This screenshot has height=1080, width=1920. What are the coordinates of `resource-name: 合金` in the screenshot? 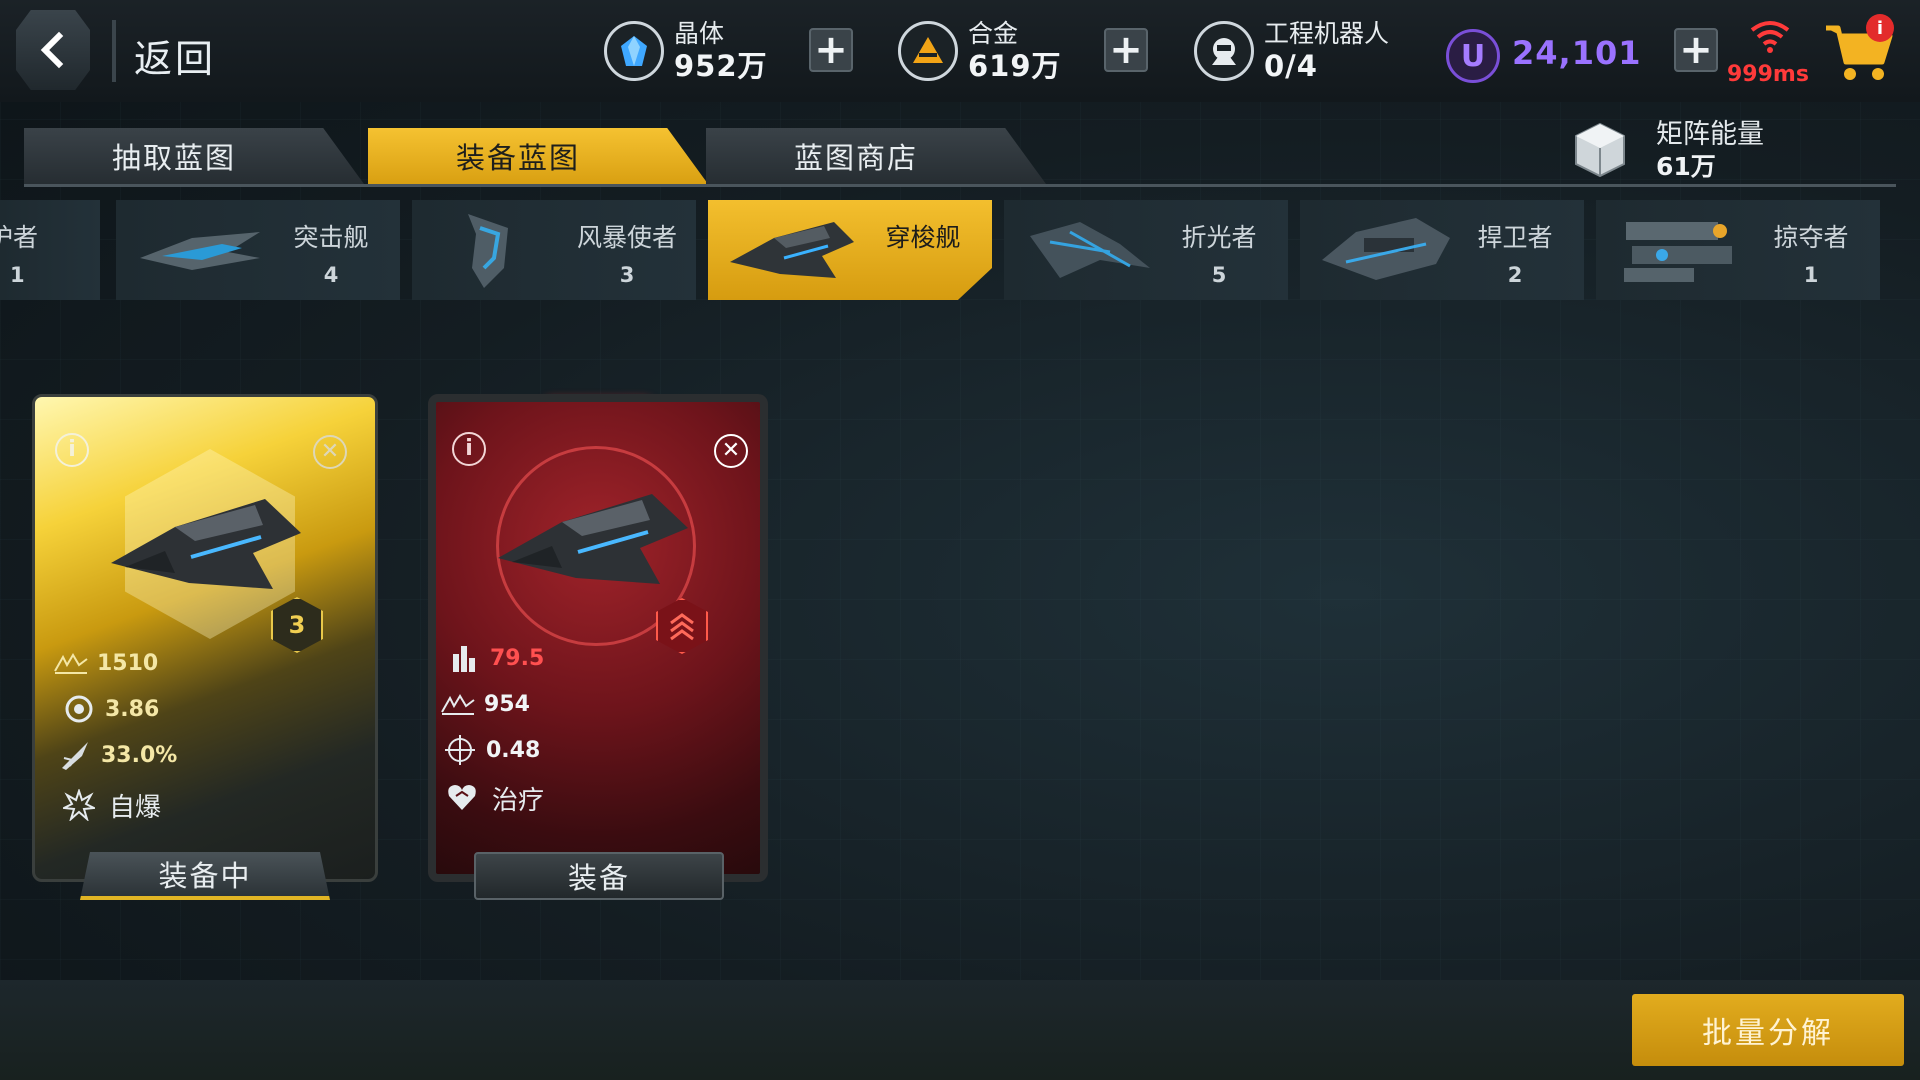 It's located at (993, 33).